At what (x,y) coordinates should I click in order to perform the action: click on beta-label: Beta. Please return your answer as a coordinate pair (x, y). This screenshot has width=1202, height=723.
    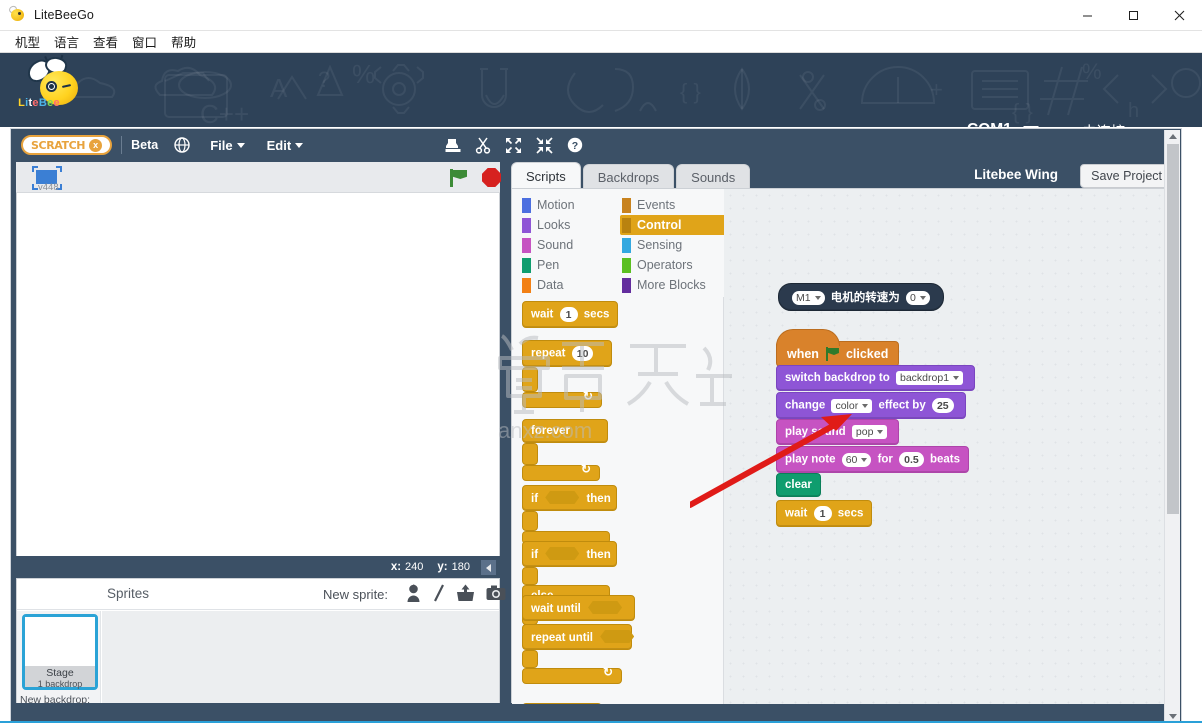
    Looking at the image, I should click on (145, 145).